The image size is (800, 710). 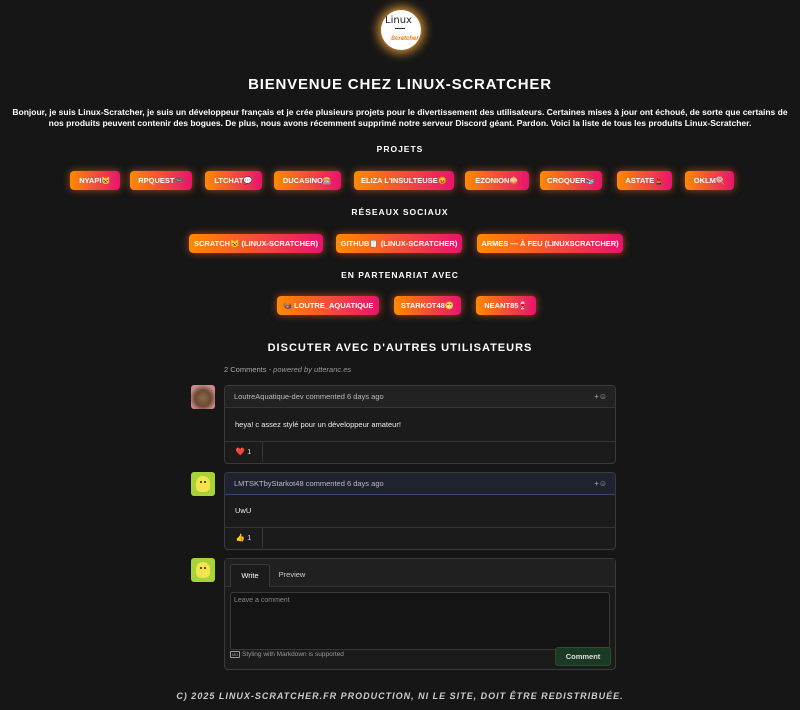 I want to click on logo-divider, so click(x=400, y=28).